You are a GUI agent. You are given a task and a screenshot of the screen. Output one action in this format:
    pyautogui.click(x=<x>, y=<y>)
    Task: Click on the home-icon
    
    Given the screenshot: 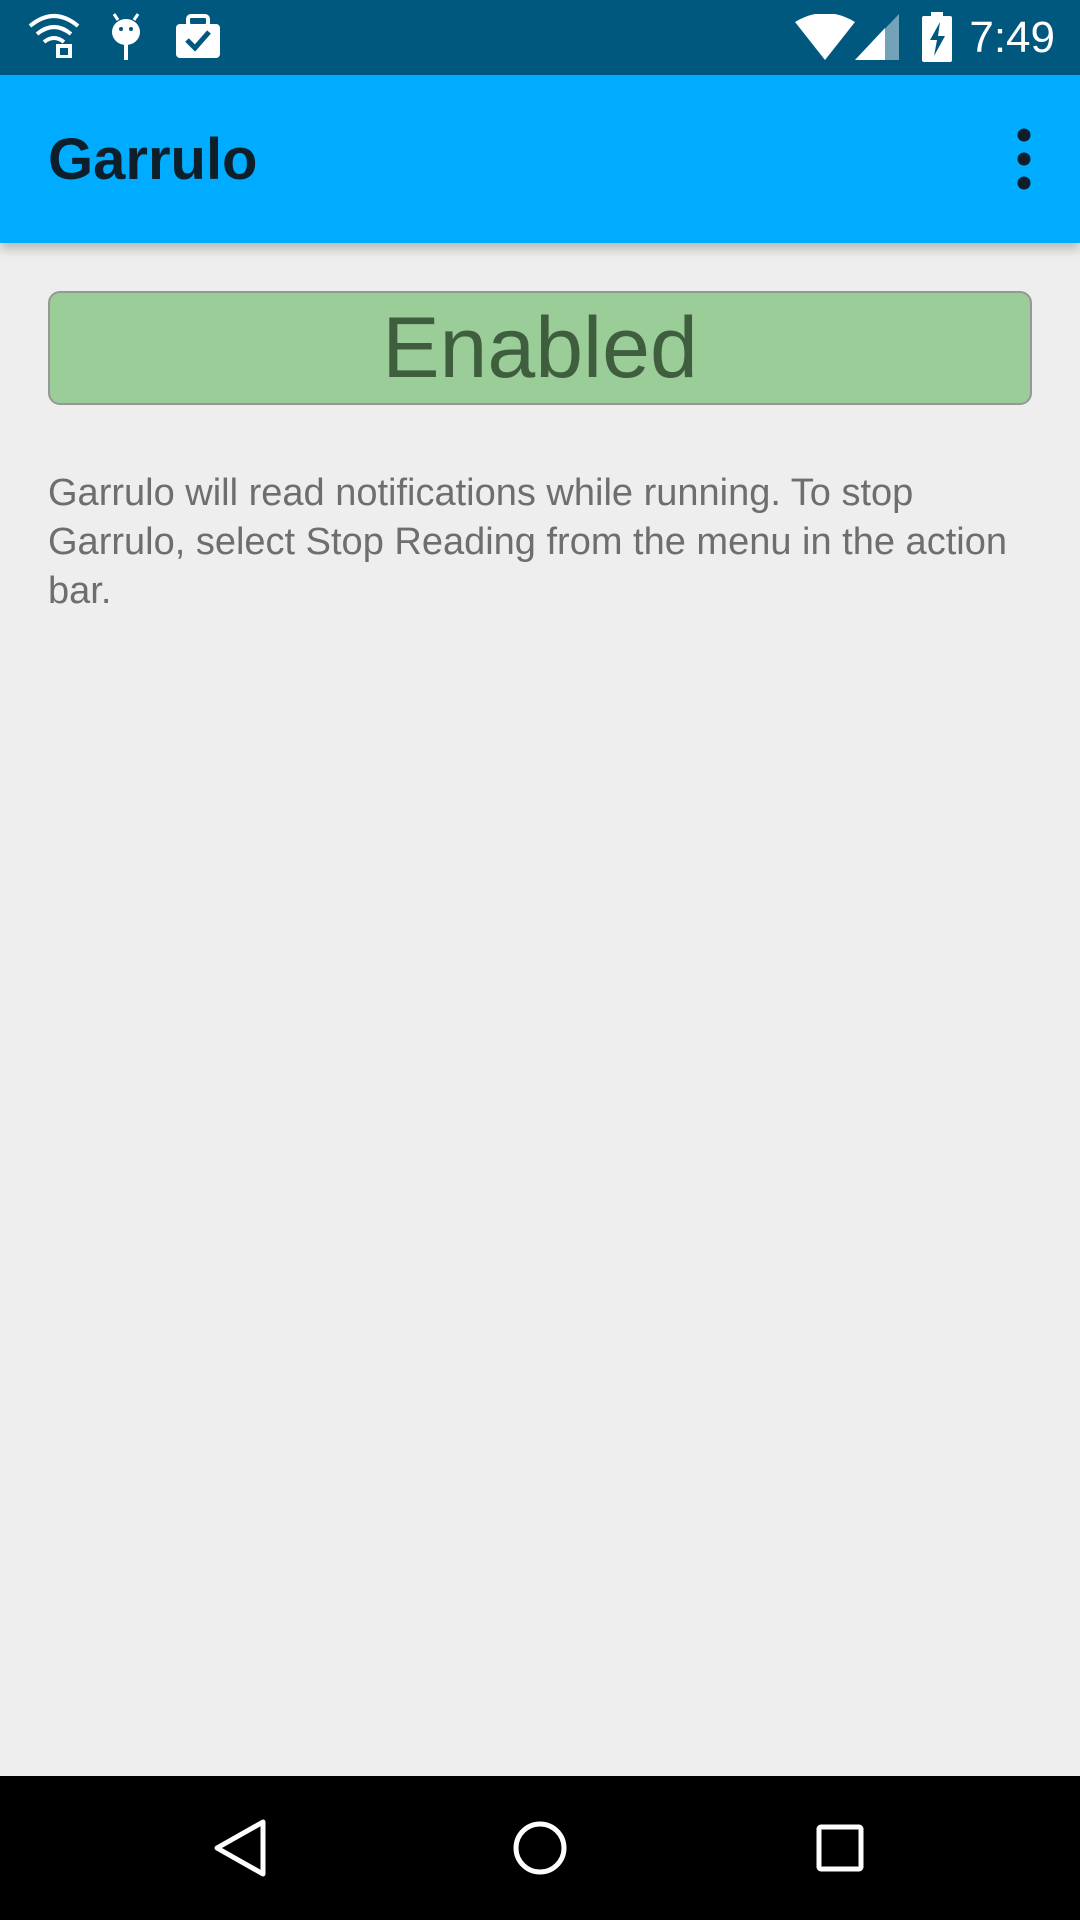 What is the action you would take?
    pyautogui.click(x=540, y=1848)
    